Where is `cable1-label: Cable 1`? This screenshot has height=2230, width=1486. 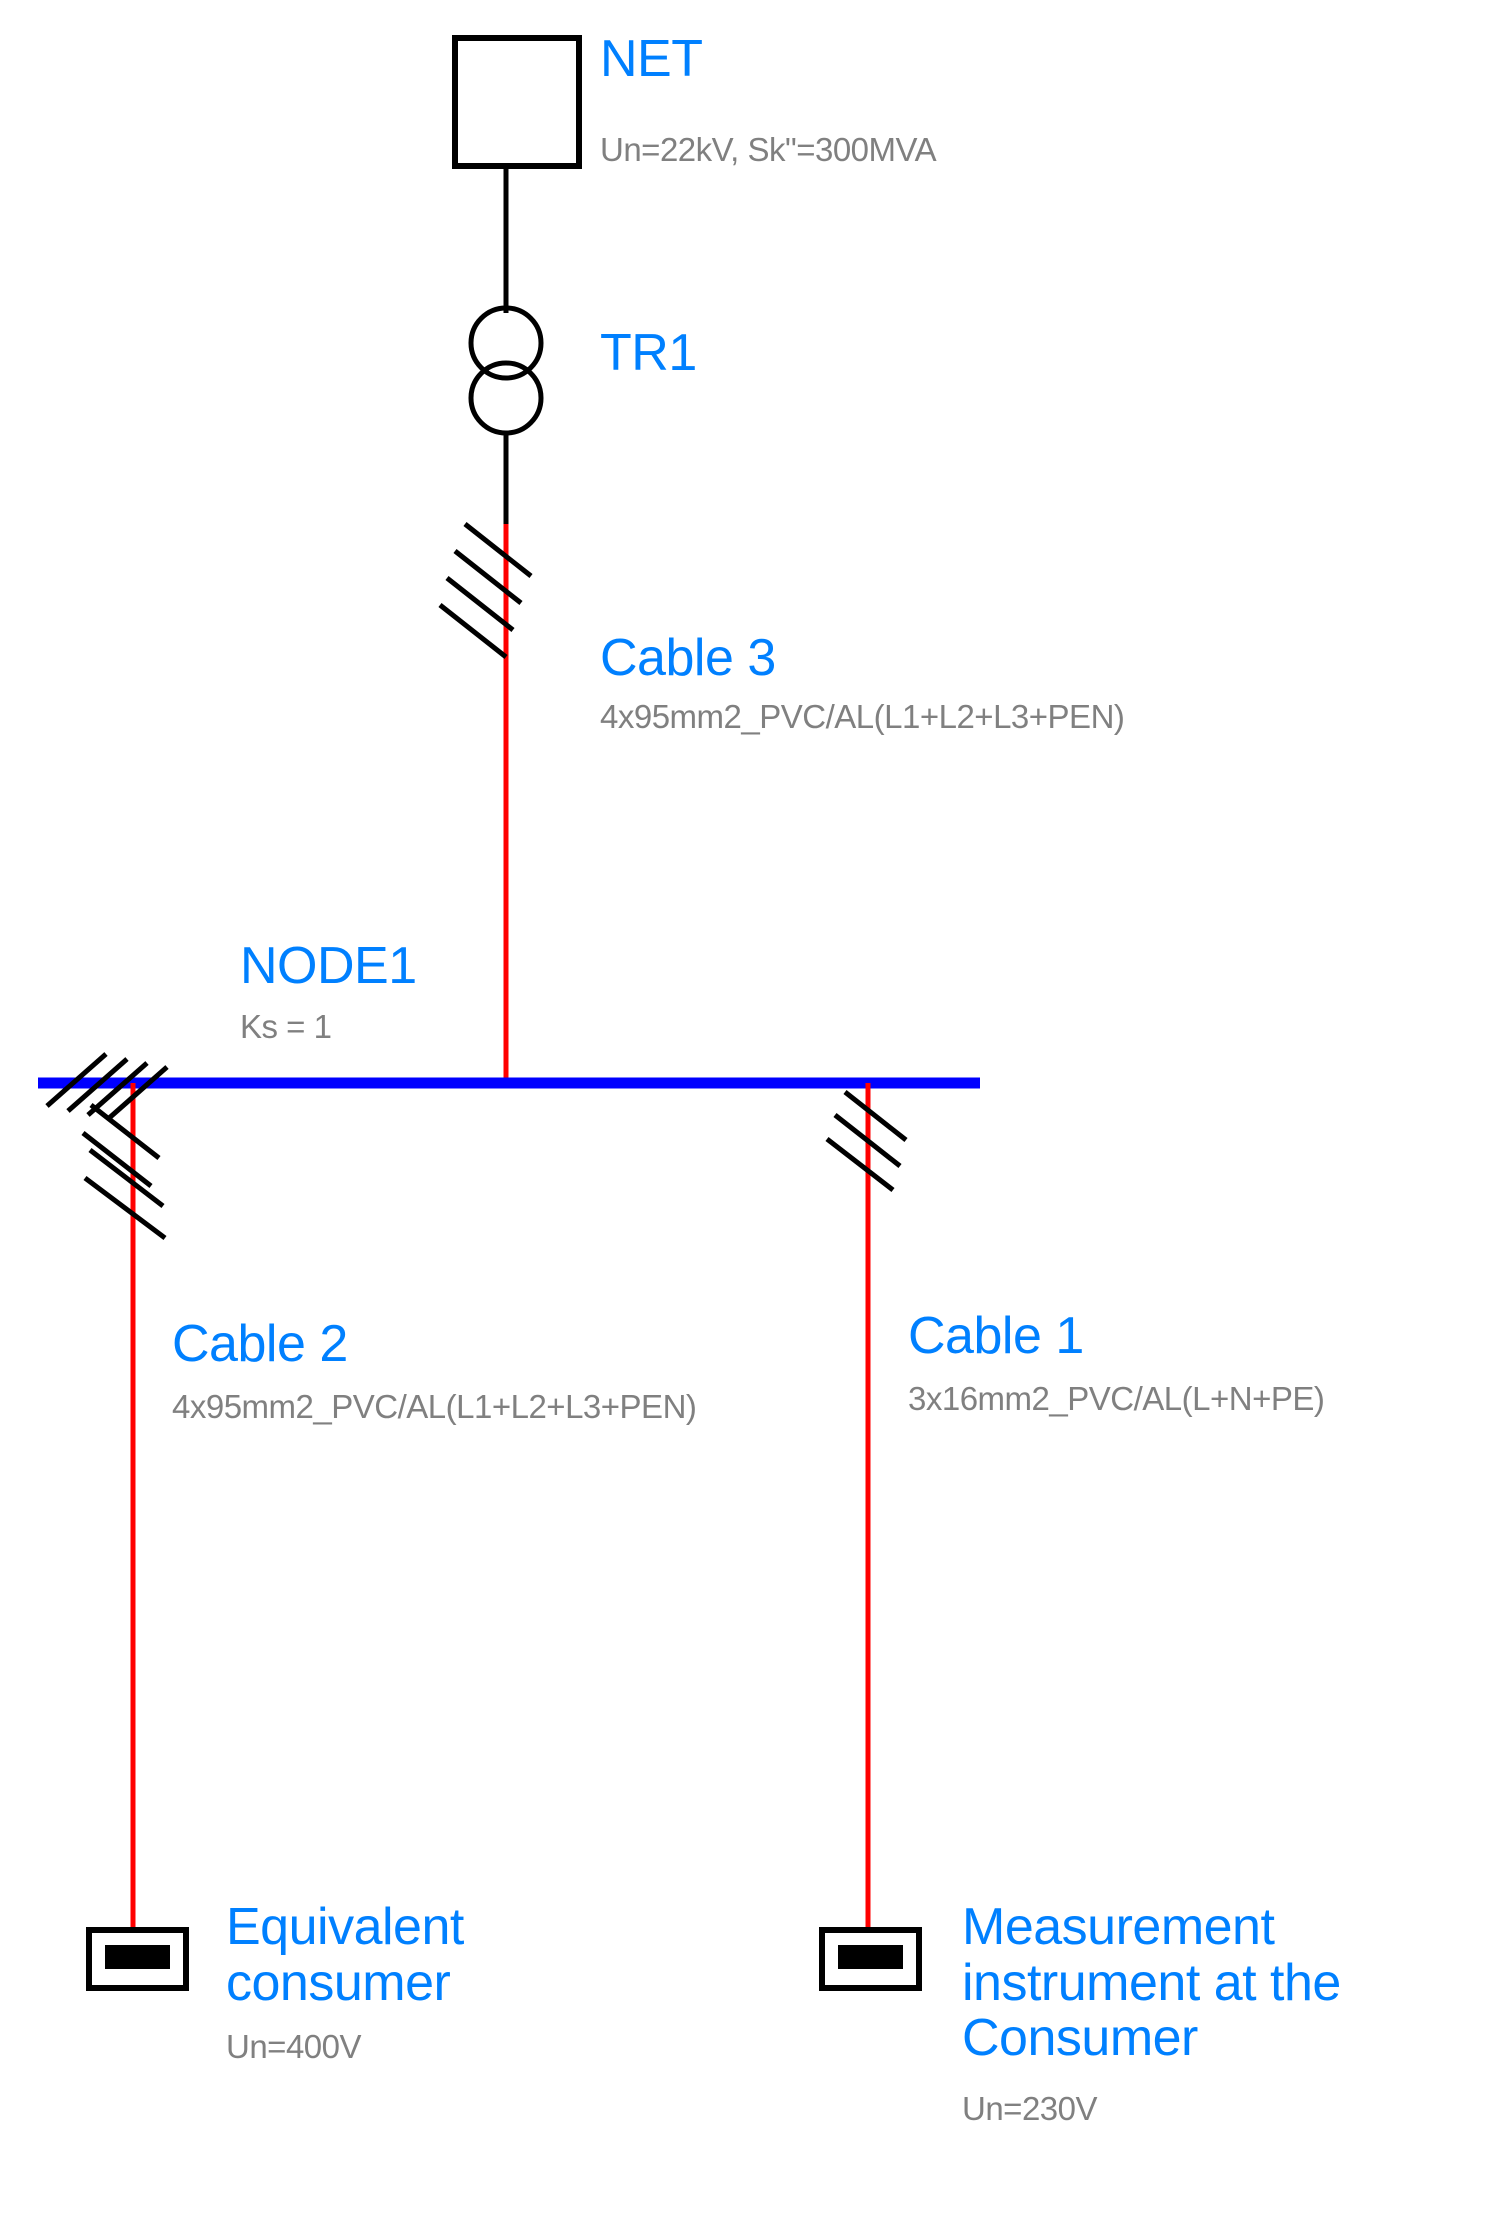
cable1-label: Cable 1 is located at coordinates (996, 1336).